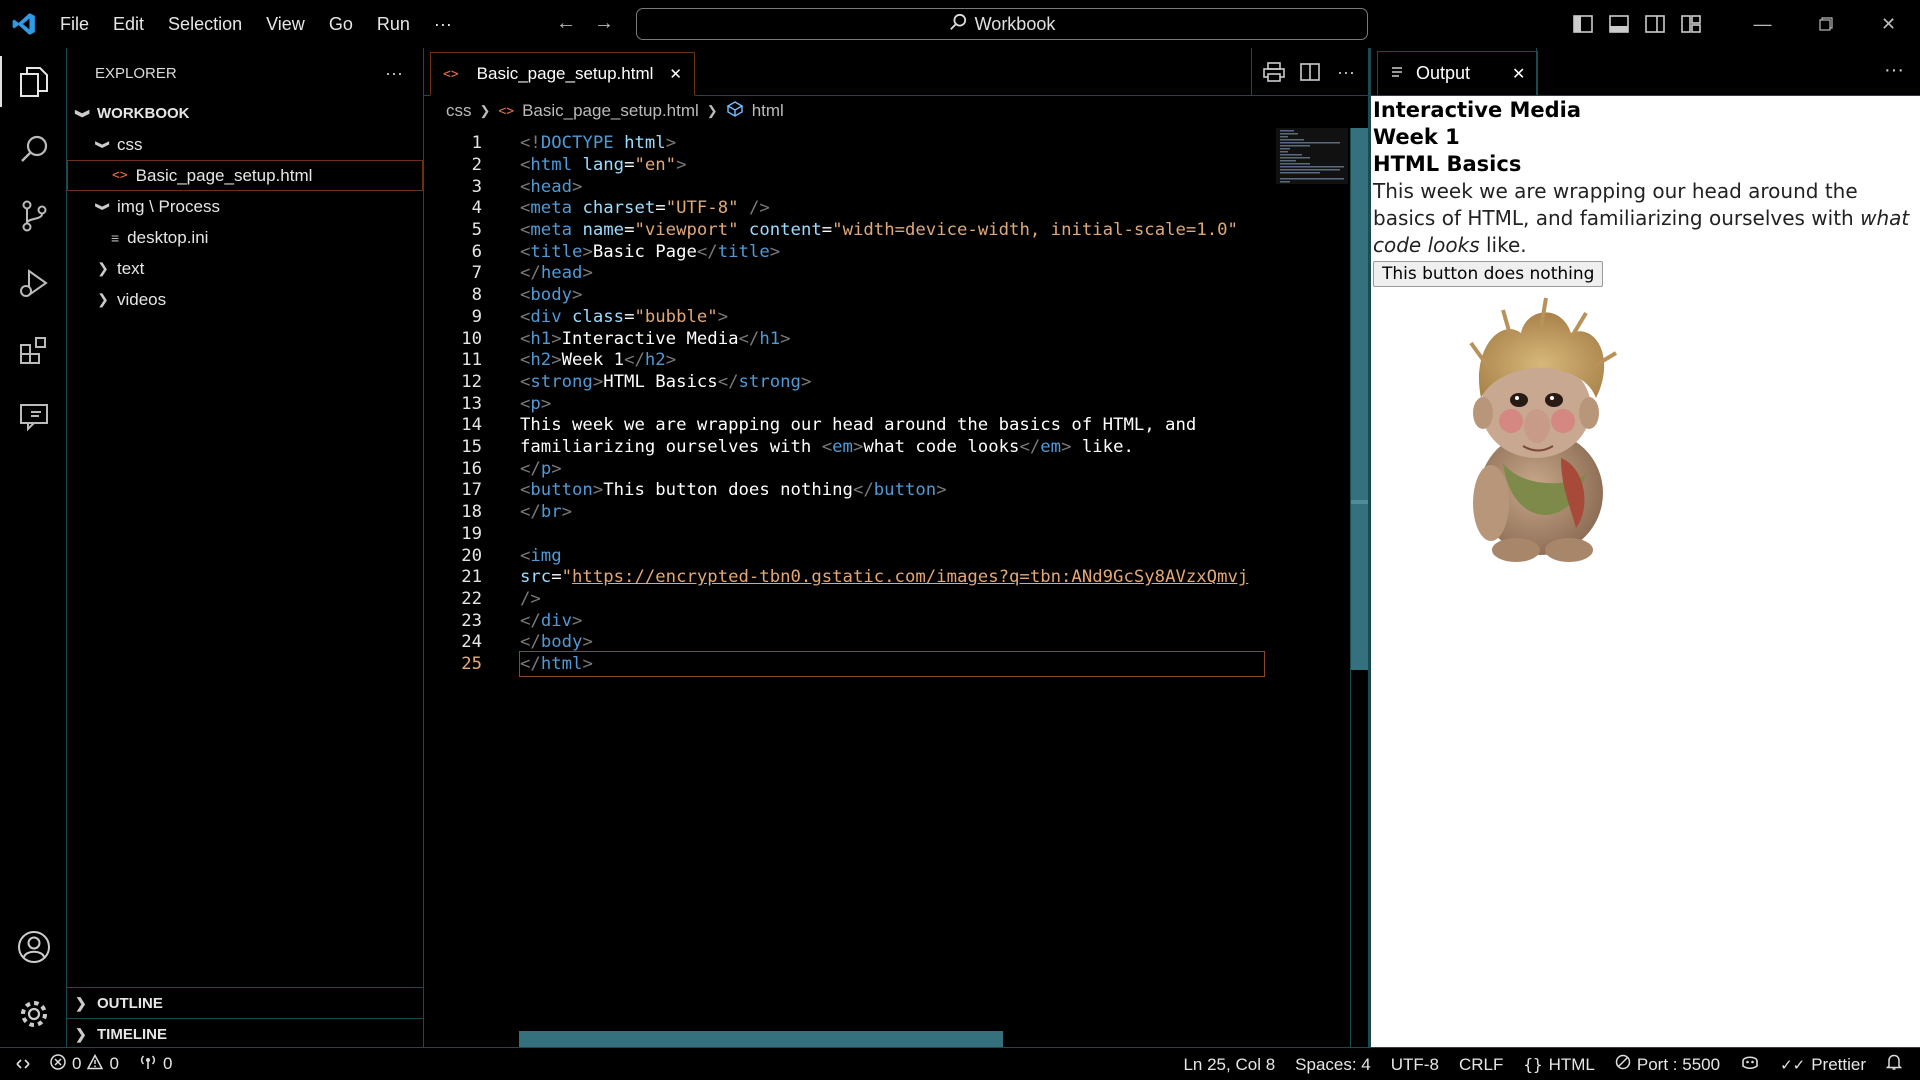 The width and height of the screenshot is (1920, 1080). What do you see at coordinates (1015, 23) in the screenshot?
I see `command-center-label: Workbook` at bounding box center [1015, 23].